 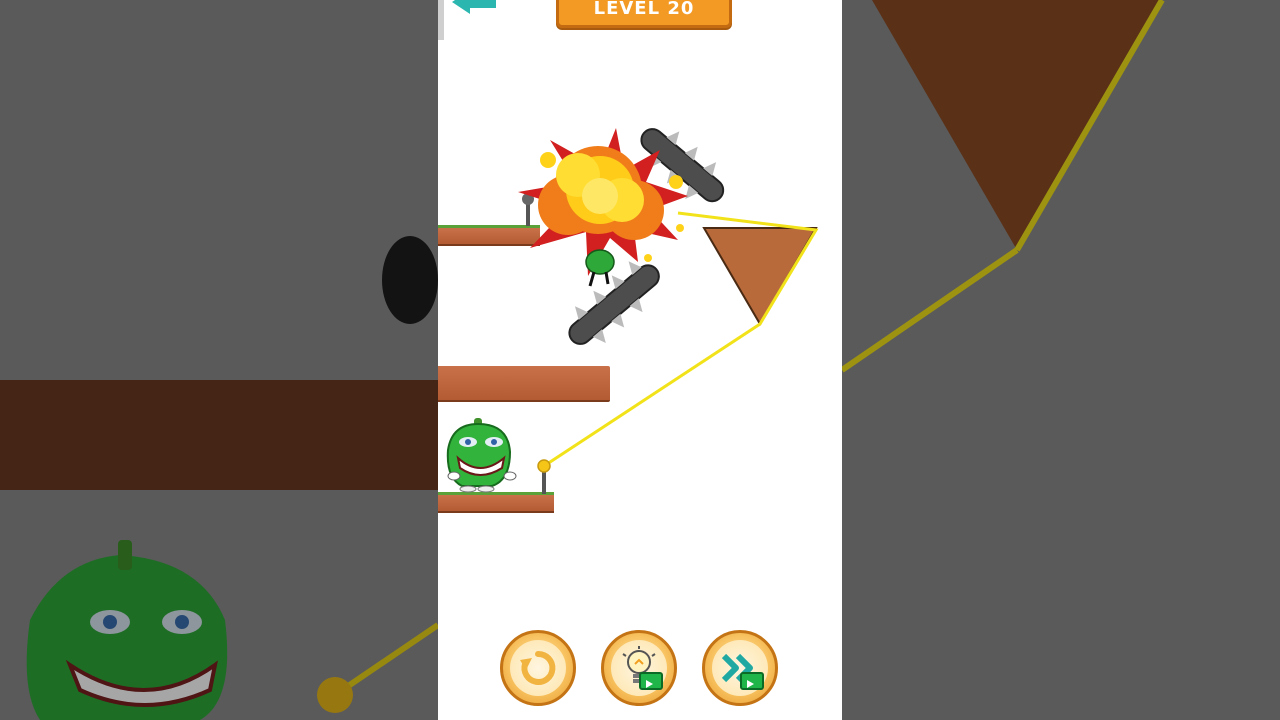 I want to click on green-pepper-player, so click(x=481, y=455).